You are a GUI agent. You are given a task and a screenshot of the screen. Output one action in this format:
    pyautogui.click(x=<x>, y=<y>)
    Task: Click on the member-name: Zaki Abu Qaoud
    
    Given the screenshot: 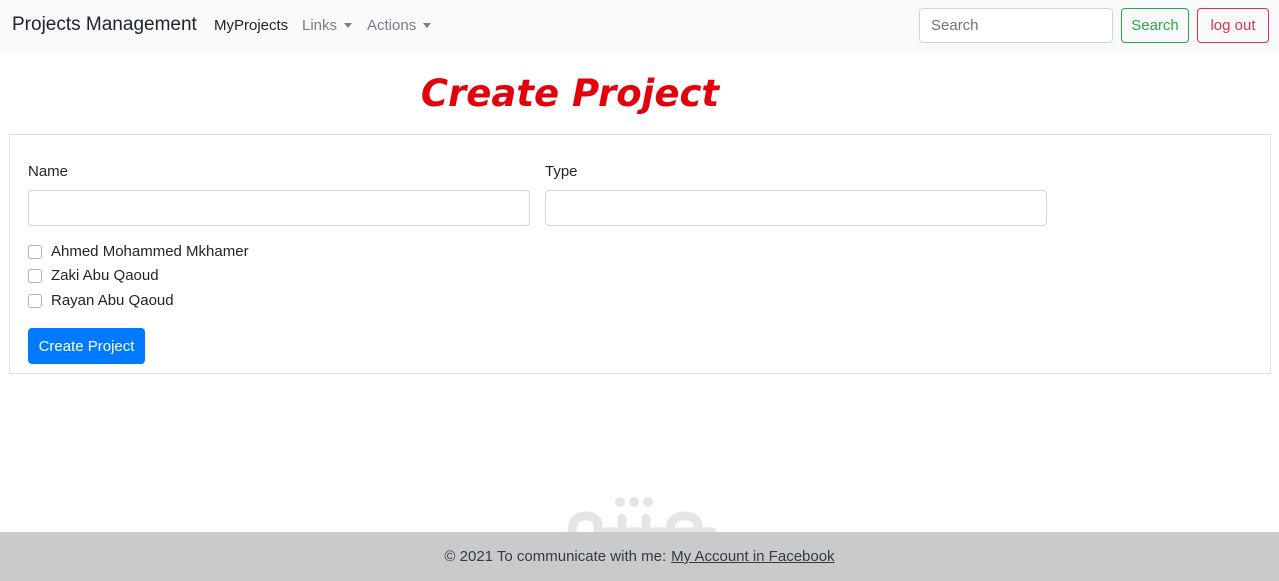 What is the action you would take?
    pyautogui.click(x=105, y=275)
    